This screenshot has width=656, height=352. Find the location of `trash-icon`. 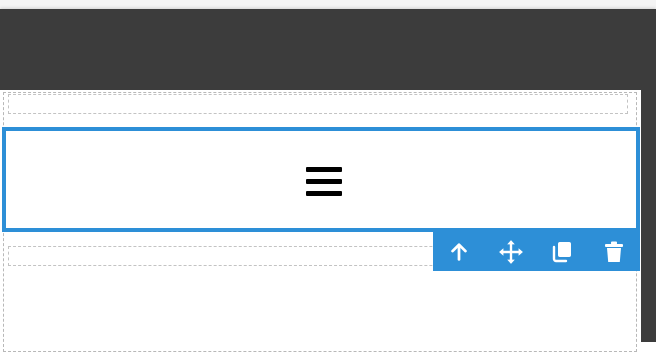

trash-icon is located at coordinates (614, 251).